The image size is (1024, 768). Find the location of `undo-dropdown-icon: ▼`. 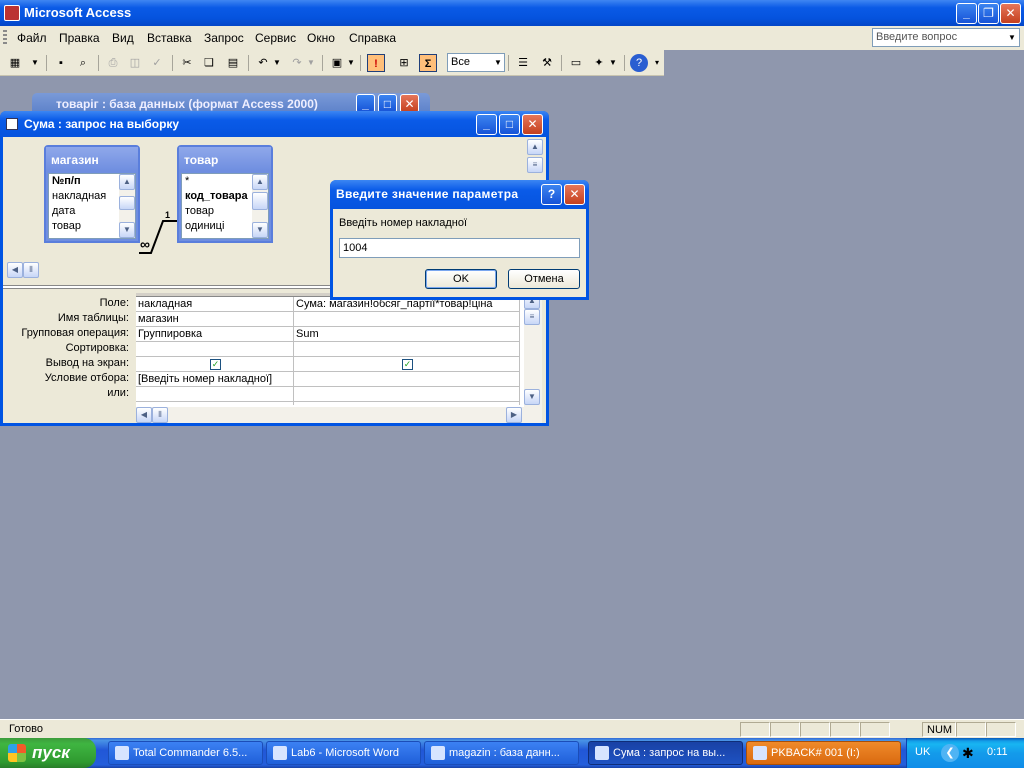

undo-dropdown-icon: ▼ is located at coordinates (277, 63).